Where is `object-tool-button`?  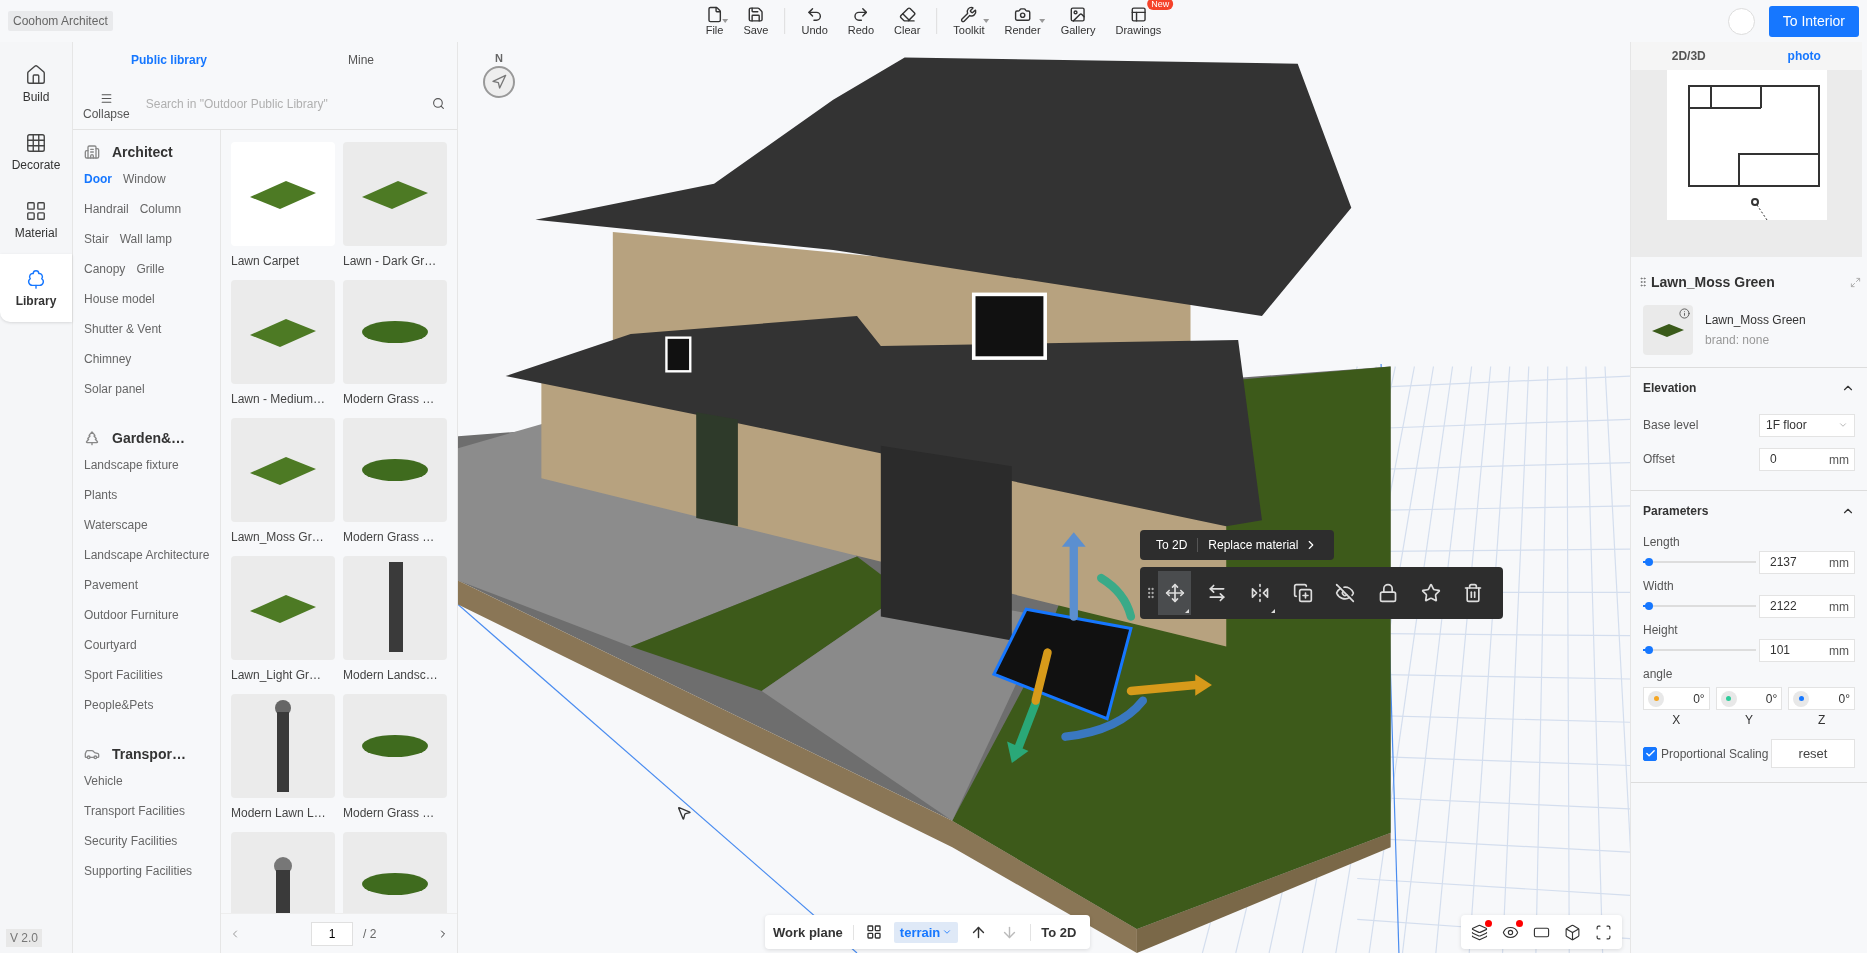
object-tool-button is located at coordinates (1174, 593).